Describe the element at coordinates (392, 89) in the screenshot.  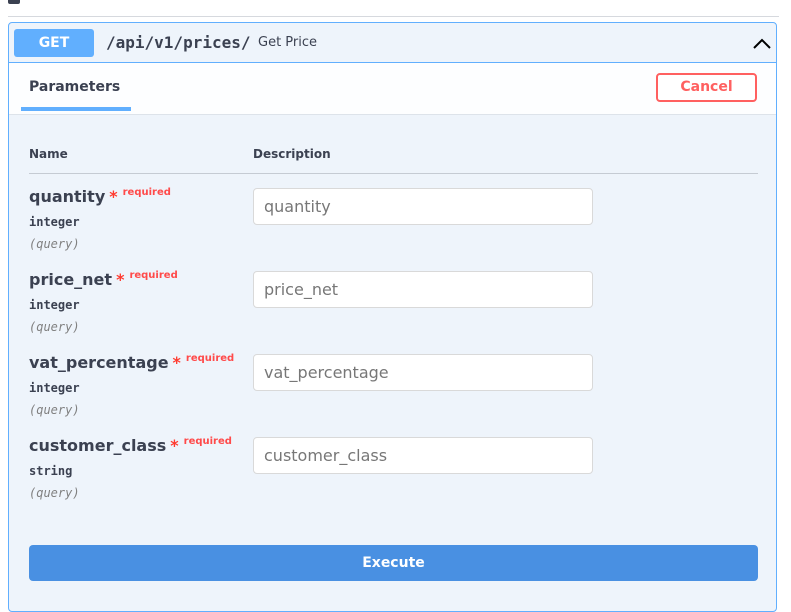
I see `parameters-header: Parameters Cancel` at that location.